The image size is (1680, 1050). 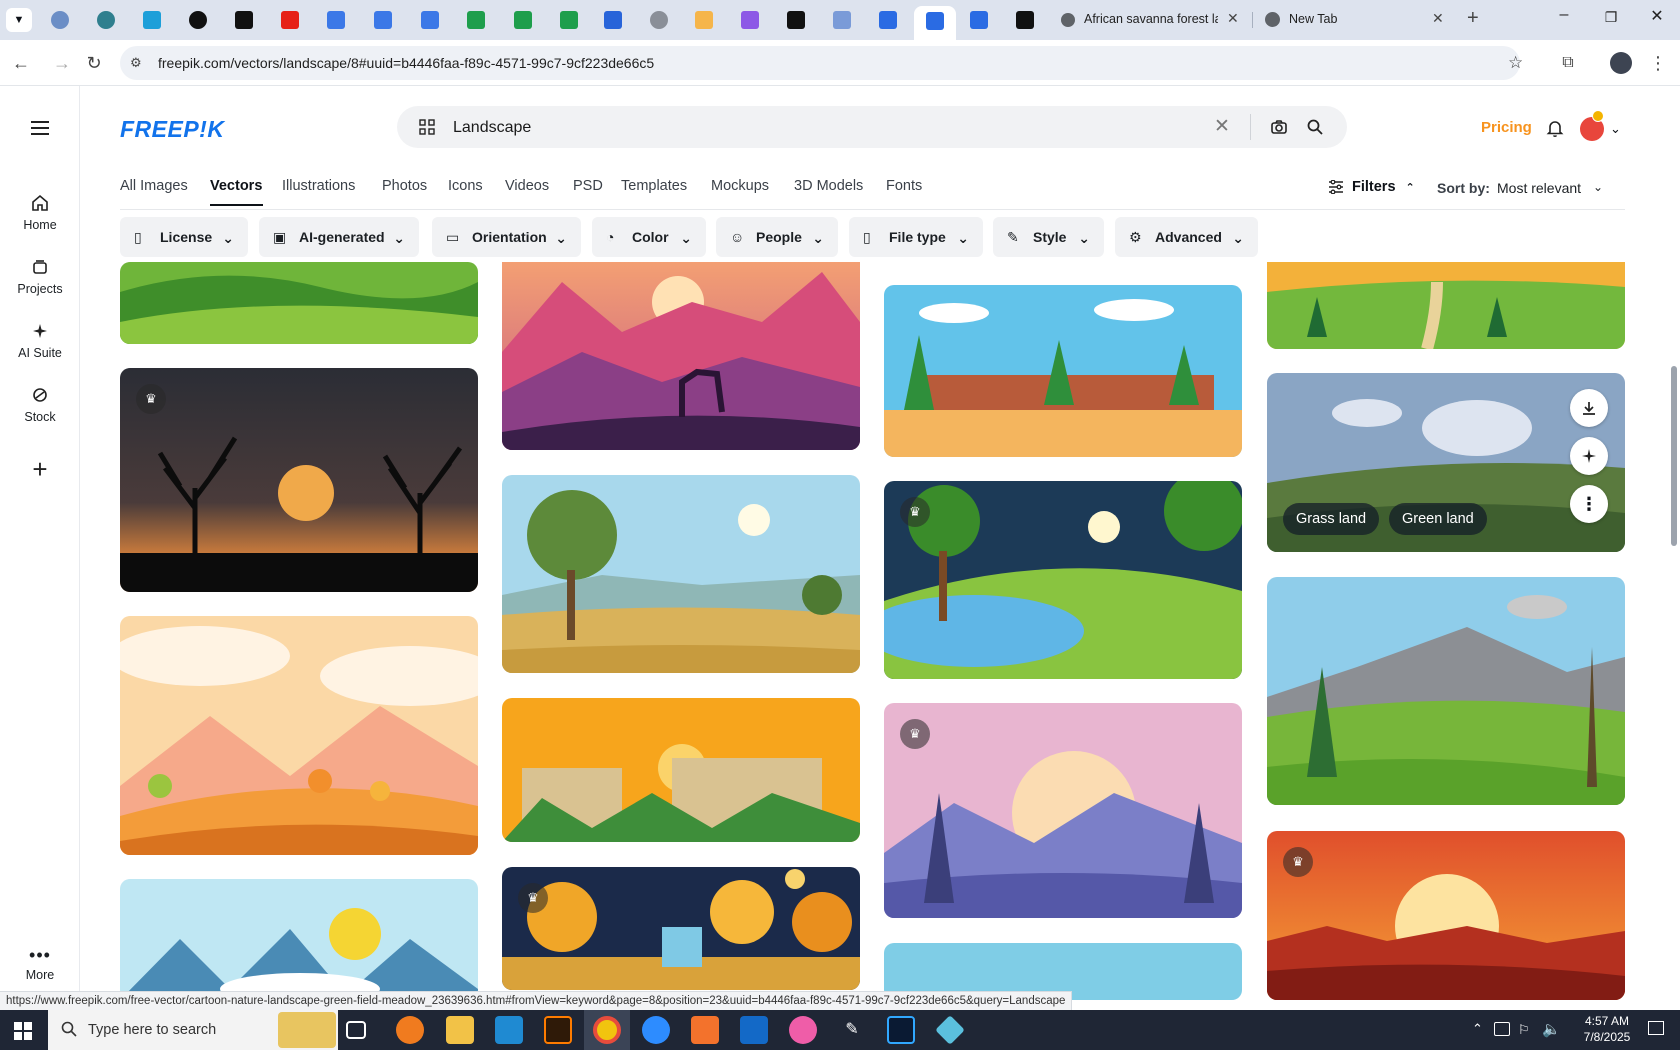 What do you see at coordinates (588, 186) in the screenshot?
I see `tab-psd: PSD` at bounding box center [588, 186].